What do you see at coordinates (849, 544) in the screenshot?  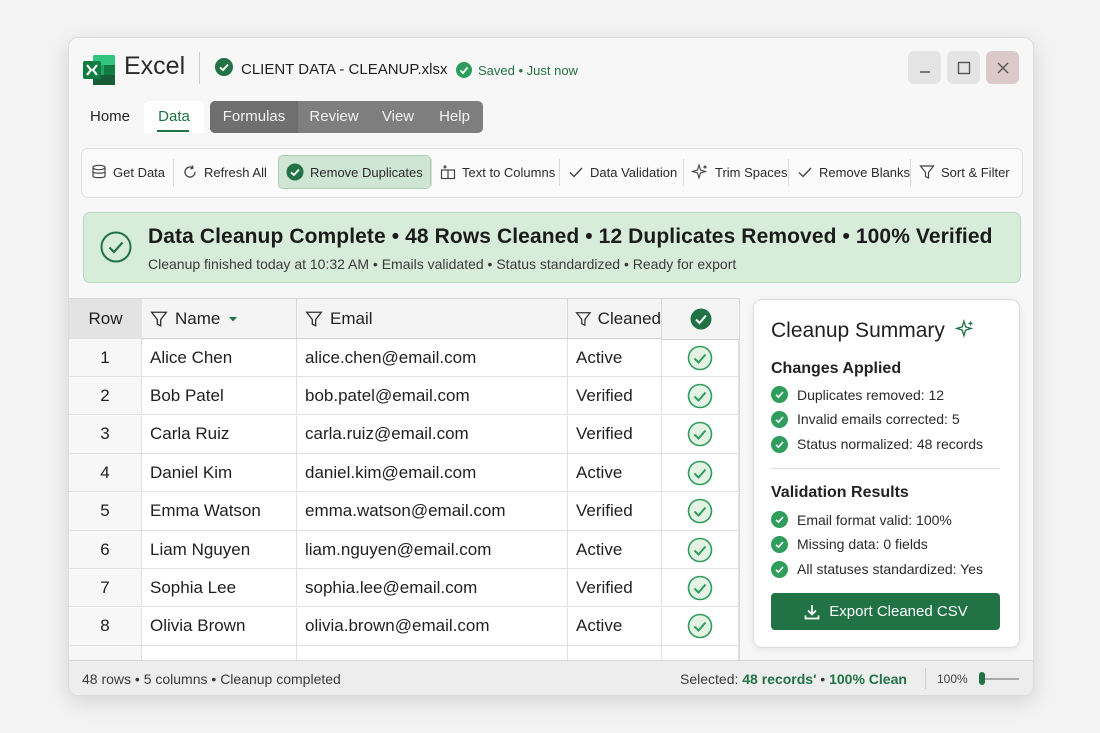 I see `validation-item: Missing data: 0 fields` at bounding box center [849, 544].